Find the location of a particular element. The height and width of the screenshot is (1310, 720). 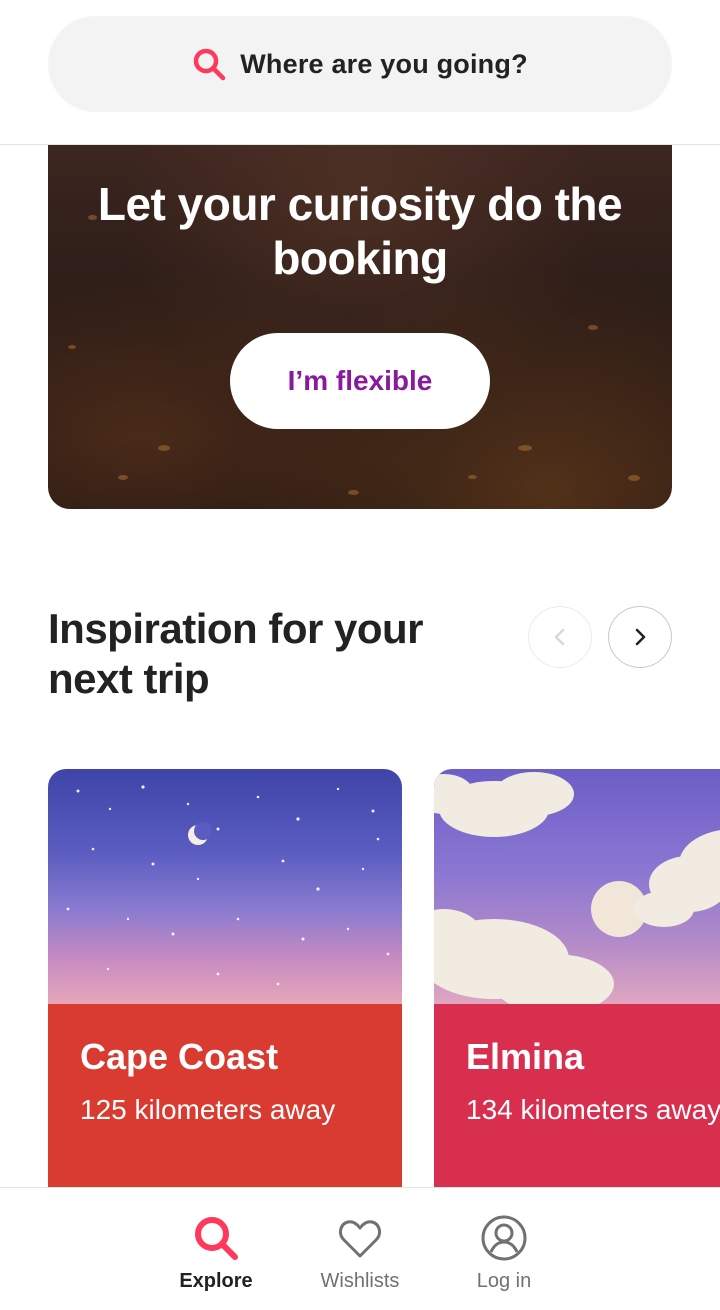

header: Where are you going? is located at coordinates (360, 72).